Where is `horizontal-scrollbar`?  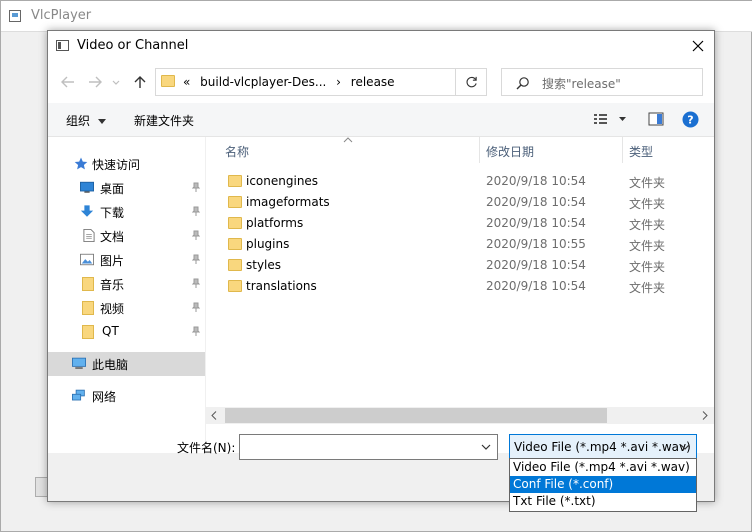 horizontal-scrollbar is located at coordinates (460, 415).